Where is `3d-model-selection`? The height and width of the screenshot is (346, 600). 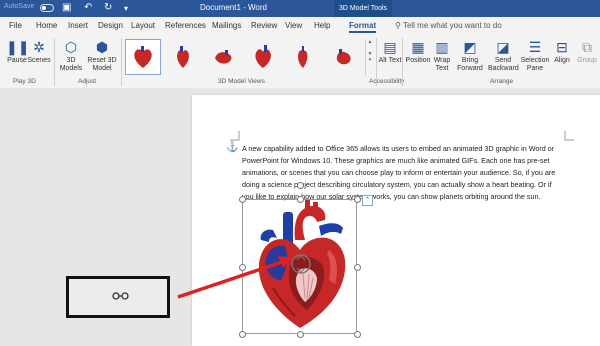
3d-model-selection is located at coordinates (300, 260).